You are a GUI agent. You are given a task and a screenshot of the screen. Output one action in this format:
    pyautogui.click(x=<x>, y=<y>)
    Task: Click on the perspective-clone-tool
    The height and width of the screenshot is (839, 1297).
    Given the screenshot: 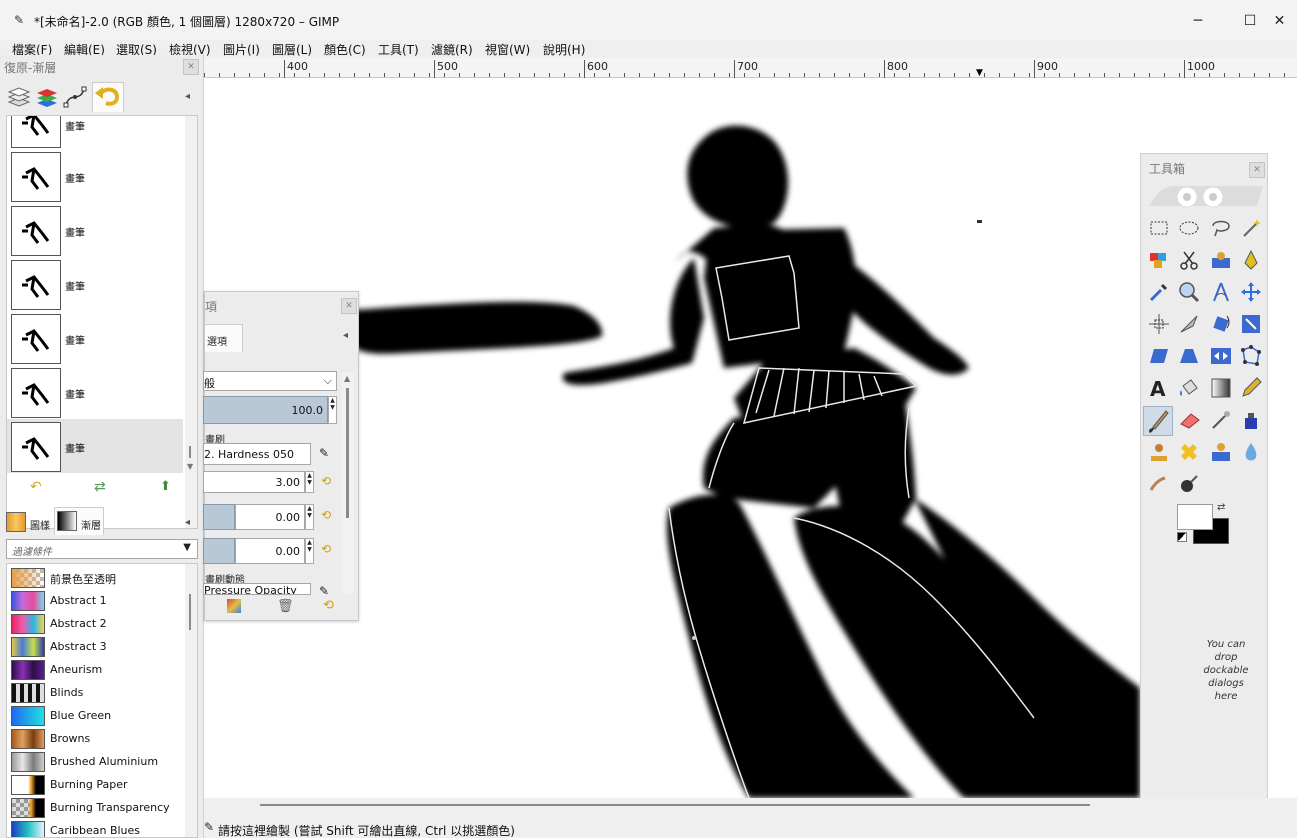 What is the action you would take?
    pyautogui.click(x=1221, y=452)
    